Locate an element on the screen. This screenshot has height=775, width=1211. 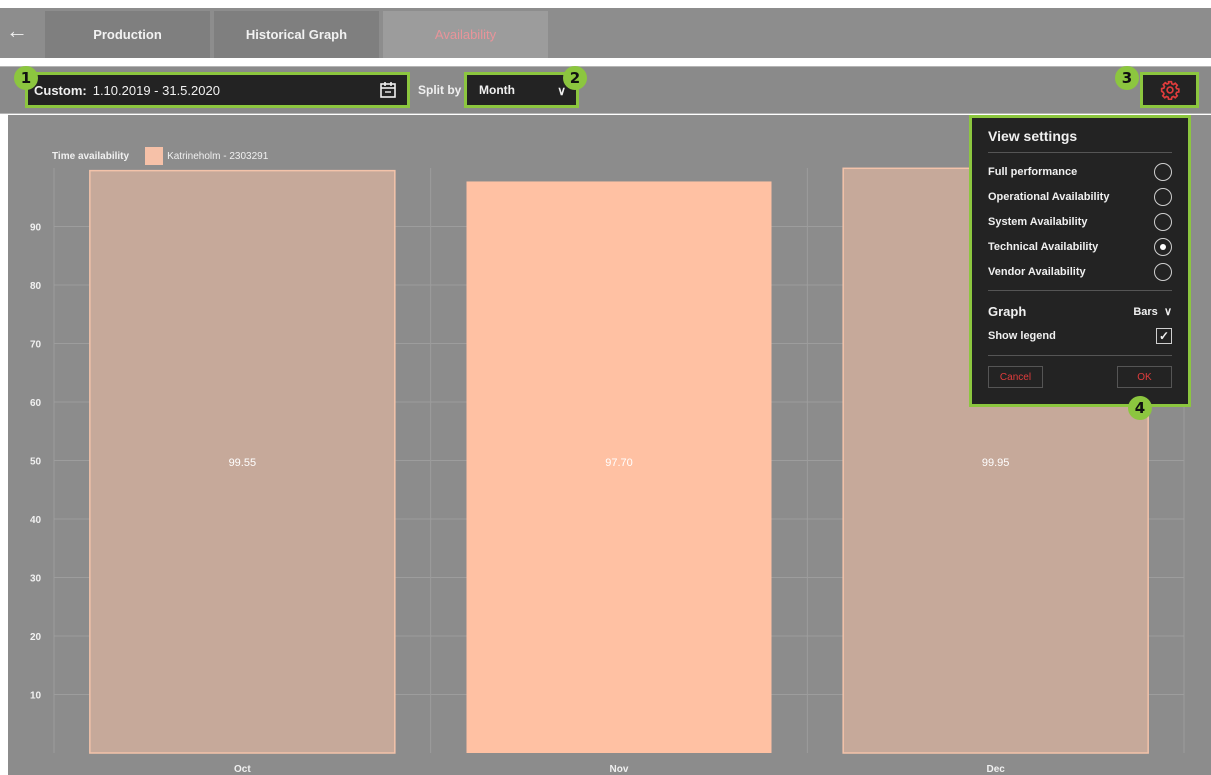
option-label: Operational Availability is located at coordinates (1049, 196).